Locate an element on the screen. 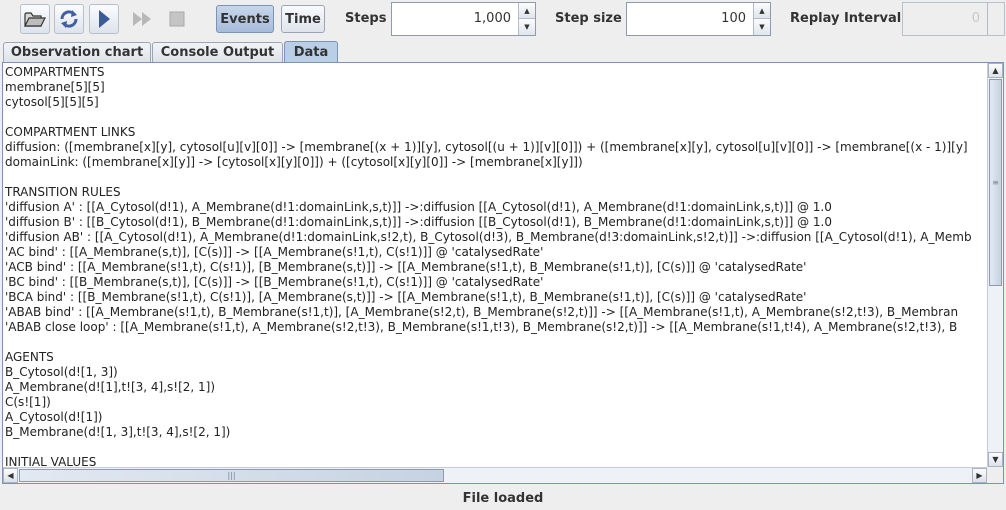 The image size is (1006, 510). data-line: A_Cytosol(d![1]) is located at coordinates (54, 417).